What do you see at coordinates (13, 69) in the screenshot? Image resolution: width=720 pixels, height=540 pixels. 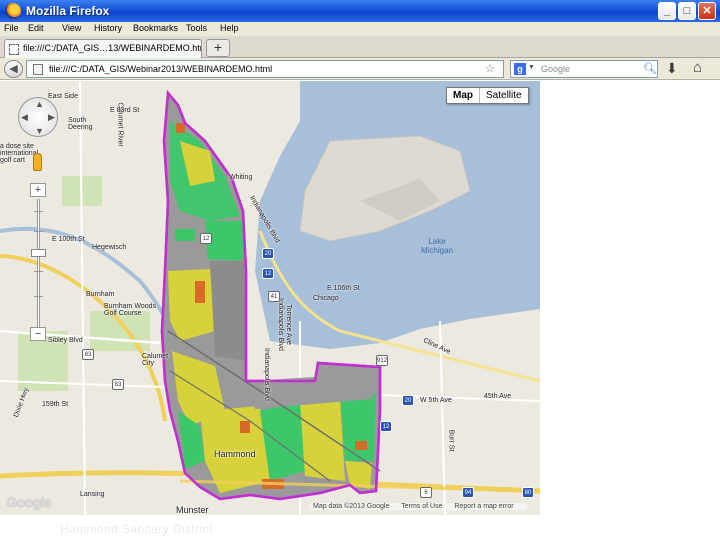 I see `back-button: ◀` at bounding box center [13, 69].